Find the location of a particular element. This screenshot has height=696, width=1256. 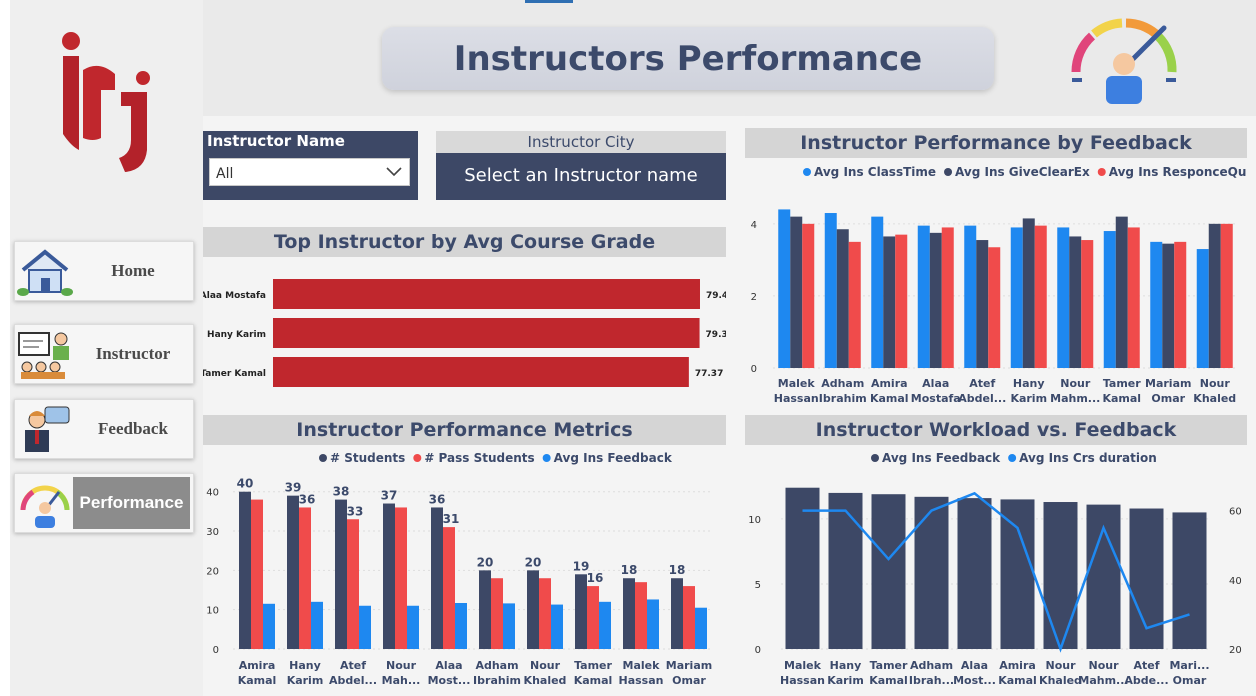

data-label: 31 is located at coordinates (451, 519).